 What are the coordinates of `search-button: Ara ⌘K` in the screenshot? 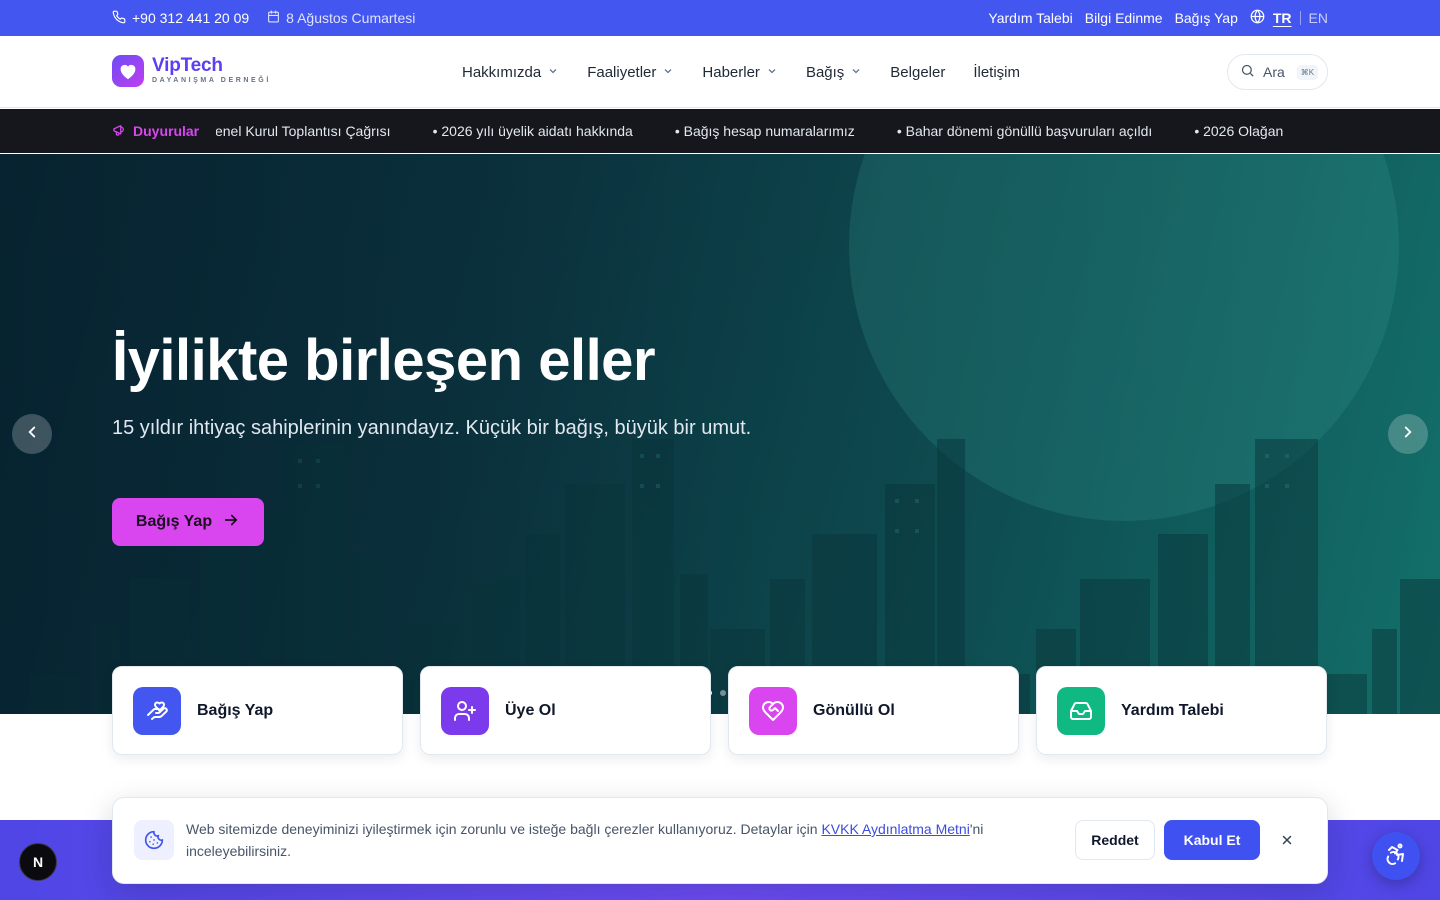 It's located at (1277, 72).